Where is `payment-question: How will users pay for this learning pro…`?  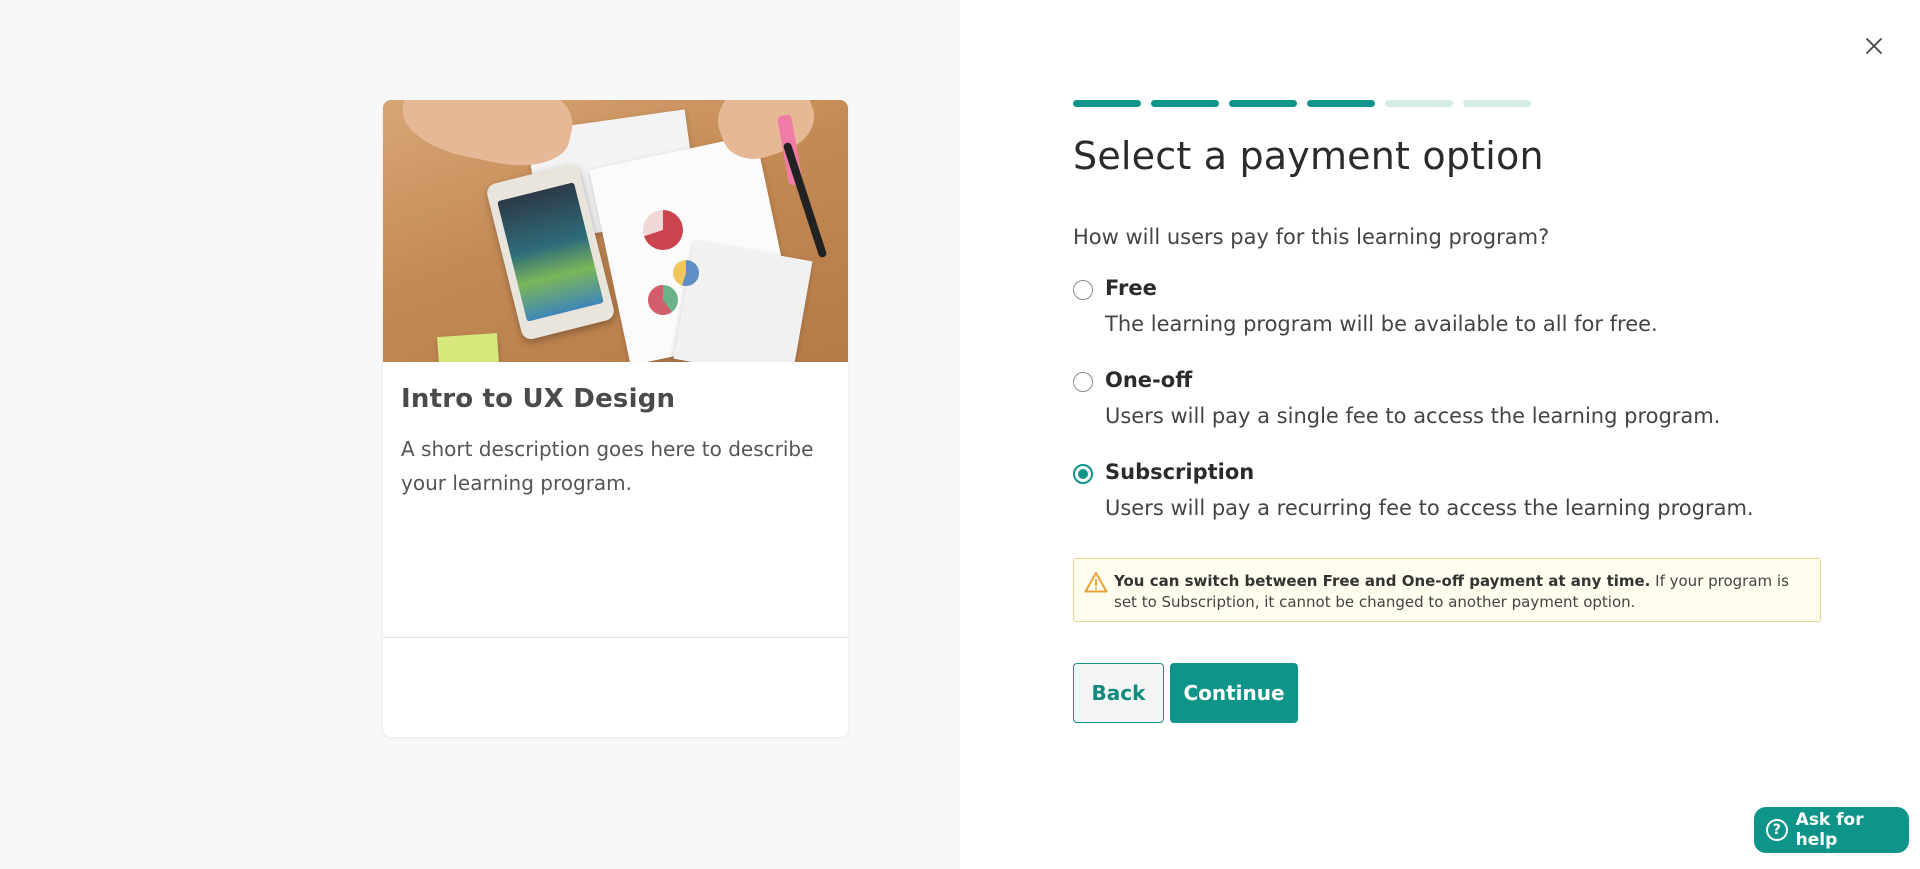 payment-question: How will users pay for this learning pro… is located at coordinates (1311, 237).